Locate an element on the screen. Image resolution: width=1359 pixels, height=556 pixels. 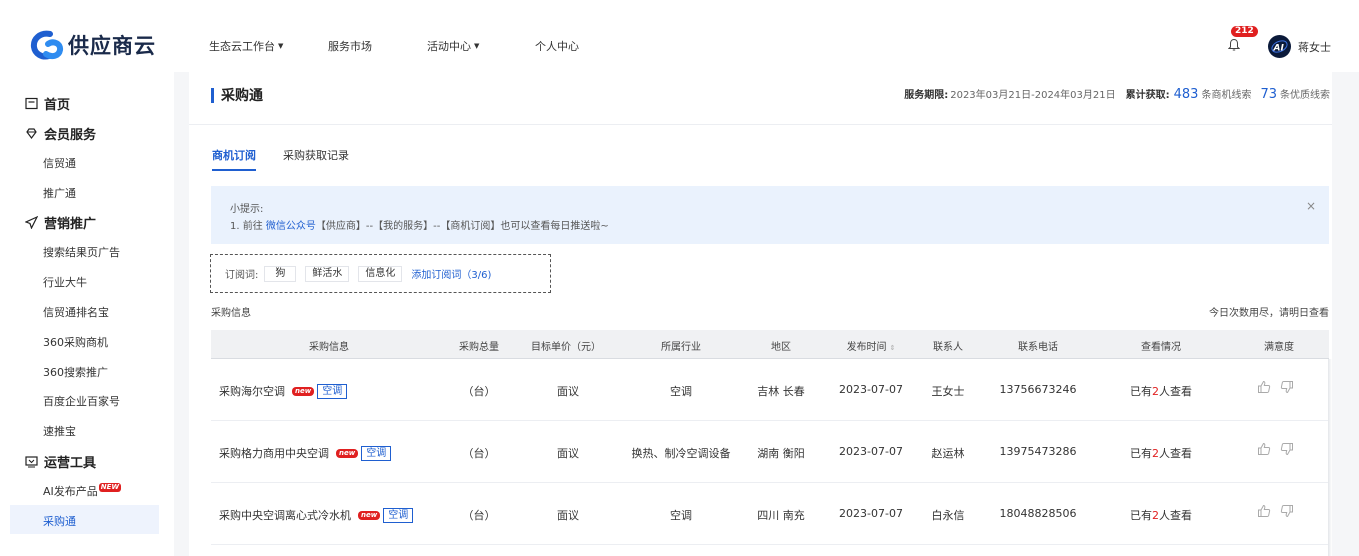
leads-count: 483 is located at coordinates (1186, 94).